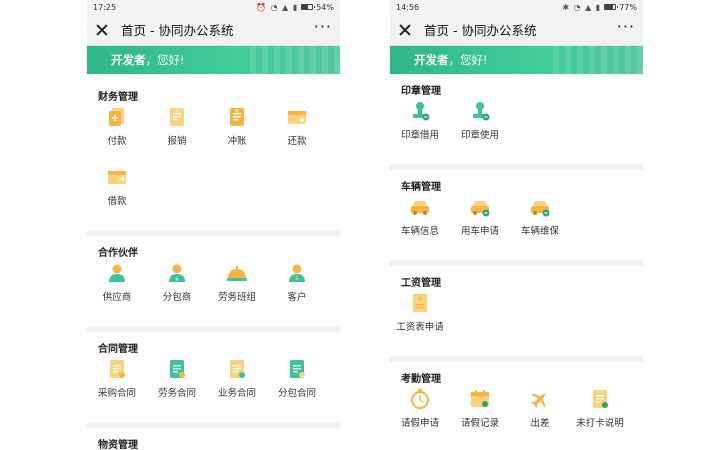 The height and width of the screenshot is (450, 720). I want to click on repay-icon, so click(297, 117).